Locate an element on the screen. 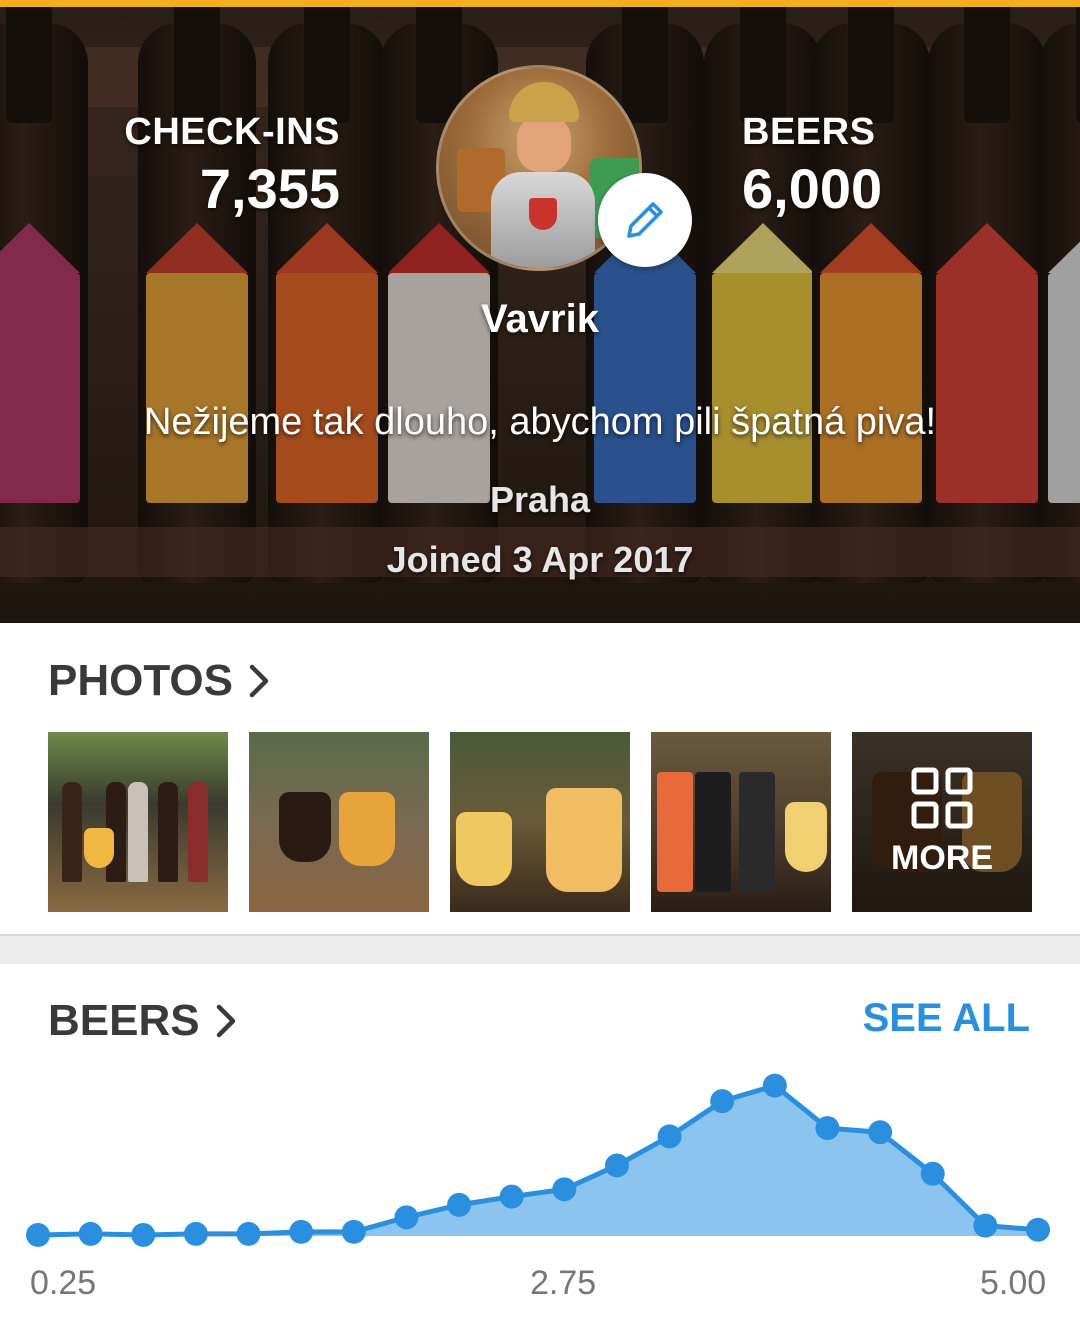 The height and width of the screenshot is (1335, 1080). top-accent-strip is located at coordinates (540, 3).